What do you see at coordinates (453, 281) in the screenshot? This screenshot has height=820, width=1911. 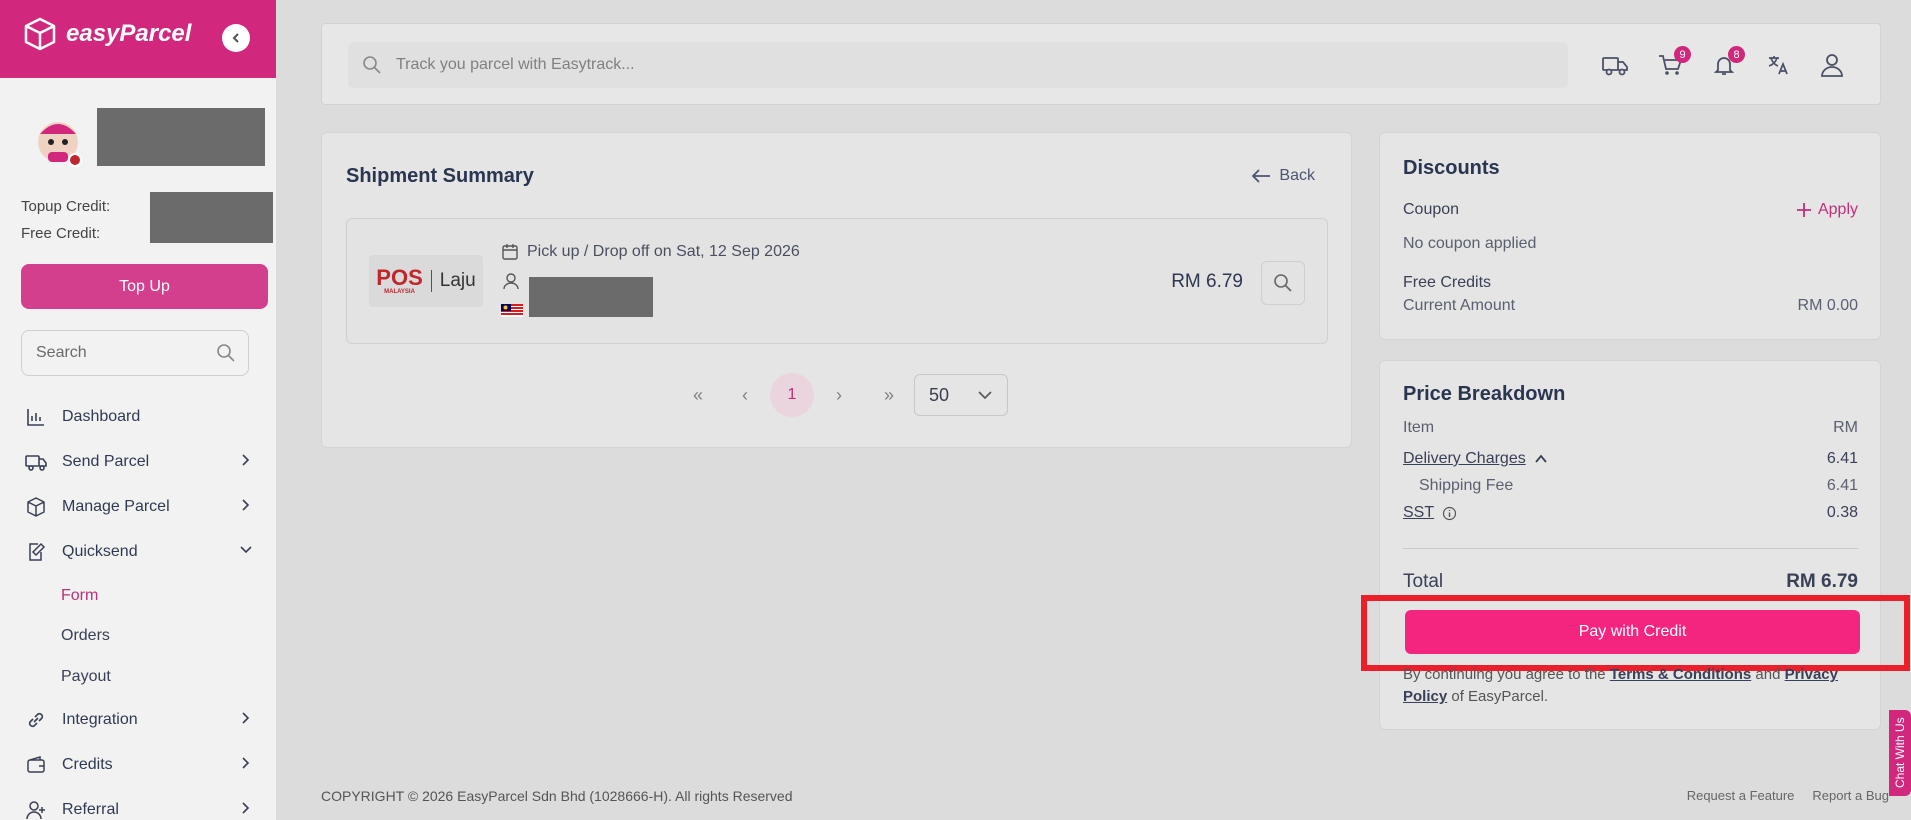 I see `courier-service-name: Laju` at bounding box center [453, 281].